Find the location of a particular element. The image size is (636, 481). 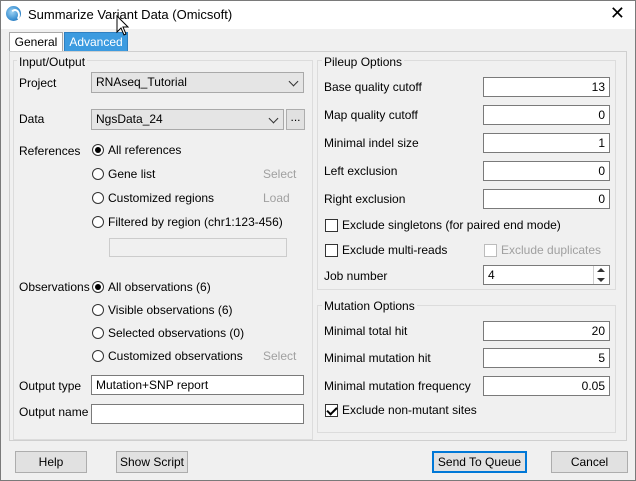

radio-all-observations is located at coordinates (98, 287).